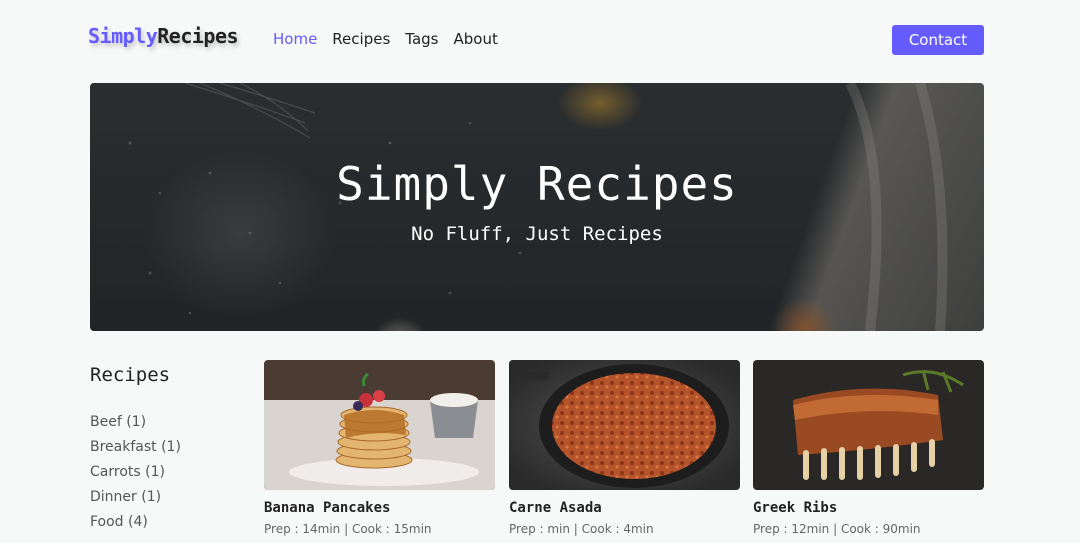 Image resolution: width=1080 pixels, height=543 pixels. Describe the element at coordinates (135, 524) in the screenshot. I see `tag-link: Food (4)` at that location.